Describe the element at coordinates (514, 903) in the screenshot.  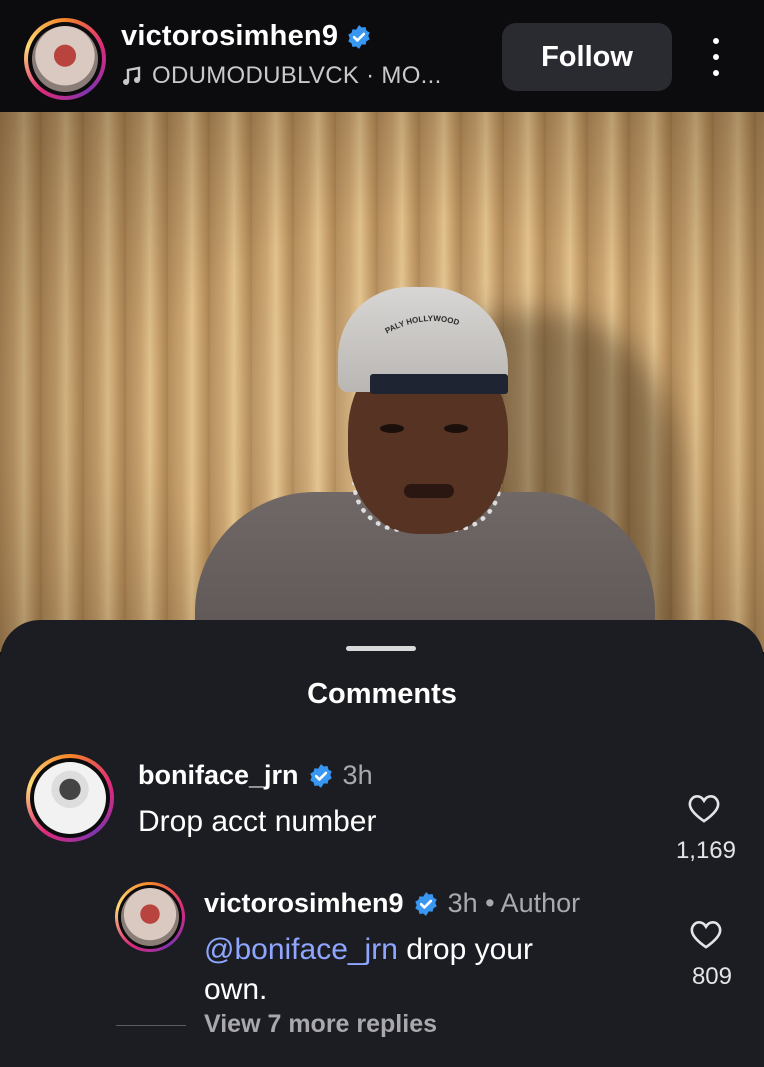
I see `reply-meta: 3h • Author` at that location.